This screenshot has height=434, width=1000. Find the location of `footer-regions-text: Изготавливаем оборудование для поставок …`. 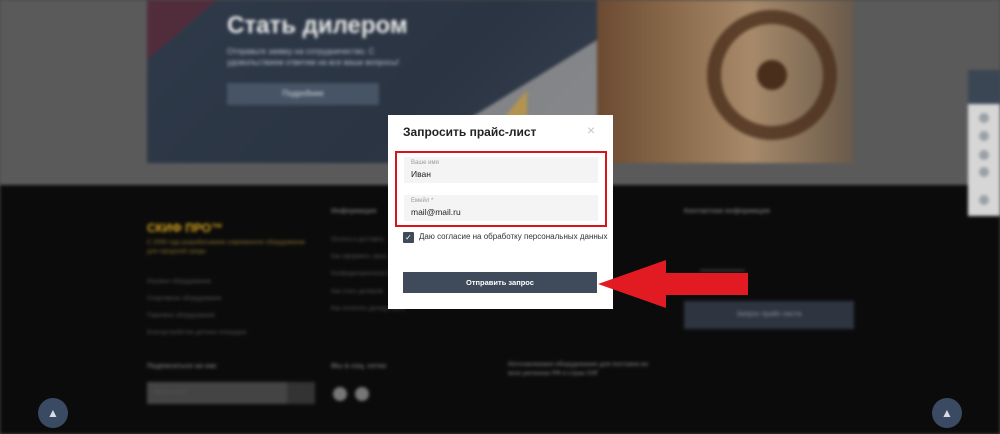

footer-regions-text: Изготавливаем оборудование для поставок … is located at coordinates (578, 369).